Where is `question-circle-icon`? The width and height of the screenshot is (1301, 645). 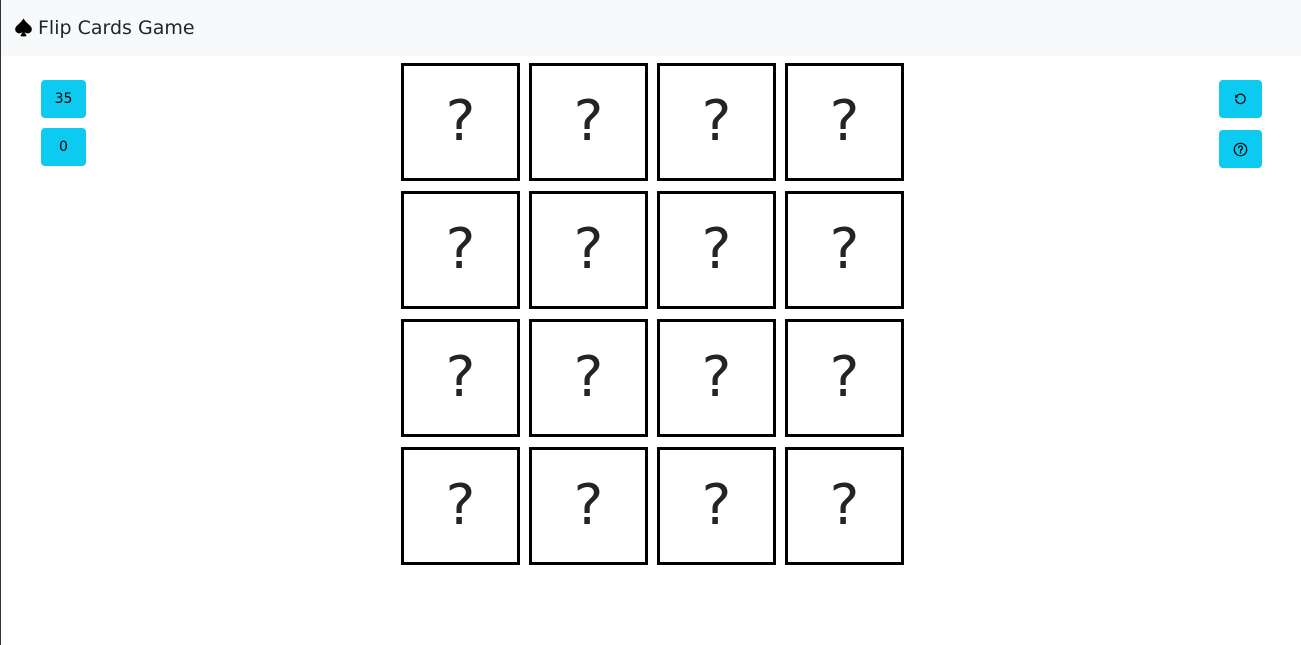
question-circle-icon is located at coordinates (1240, 149).